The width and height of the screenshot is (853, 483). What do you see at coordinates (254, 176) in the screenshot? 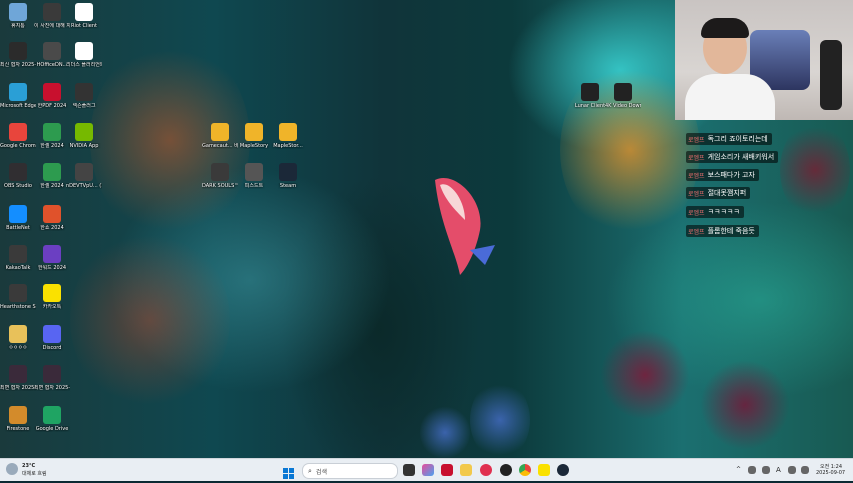
I see `desktop-icon: 피스드트` at bounding box center [254, 176].